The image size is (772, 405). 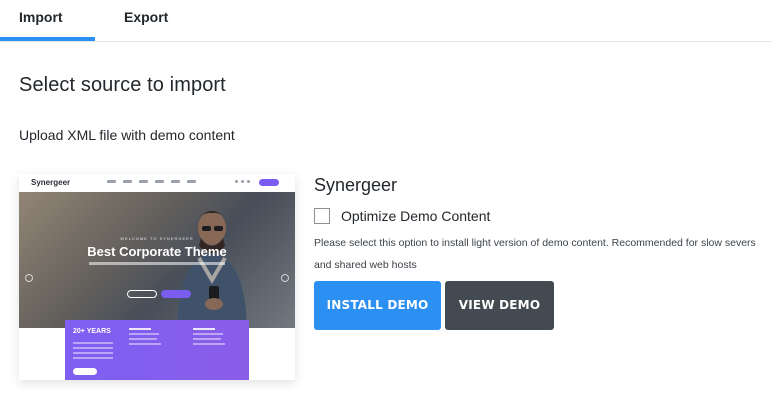 I want to click on tab-export: Export, so click(x=146, y=21).